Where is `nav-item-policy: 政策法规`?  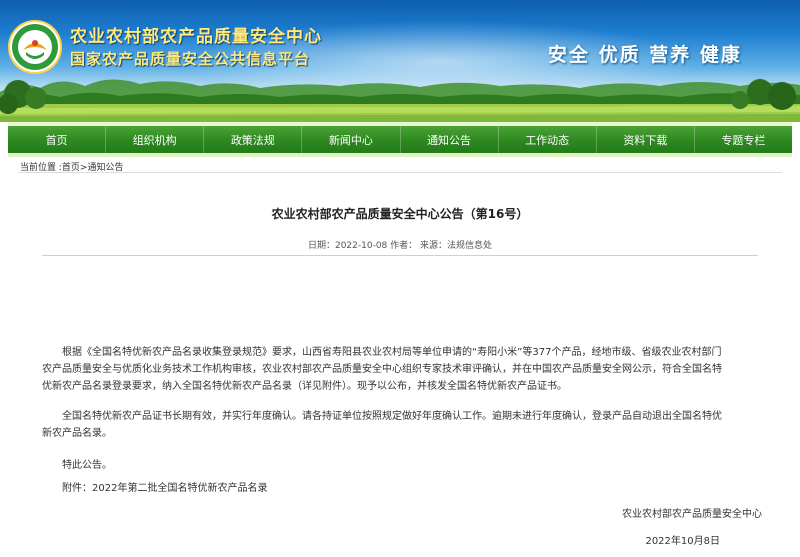 nav-item-policy: 政策法规 is located at coordinates (253, 139).